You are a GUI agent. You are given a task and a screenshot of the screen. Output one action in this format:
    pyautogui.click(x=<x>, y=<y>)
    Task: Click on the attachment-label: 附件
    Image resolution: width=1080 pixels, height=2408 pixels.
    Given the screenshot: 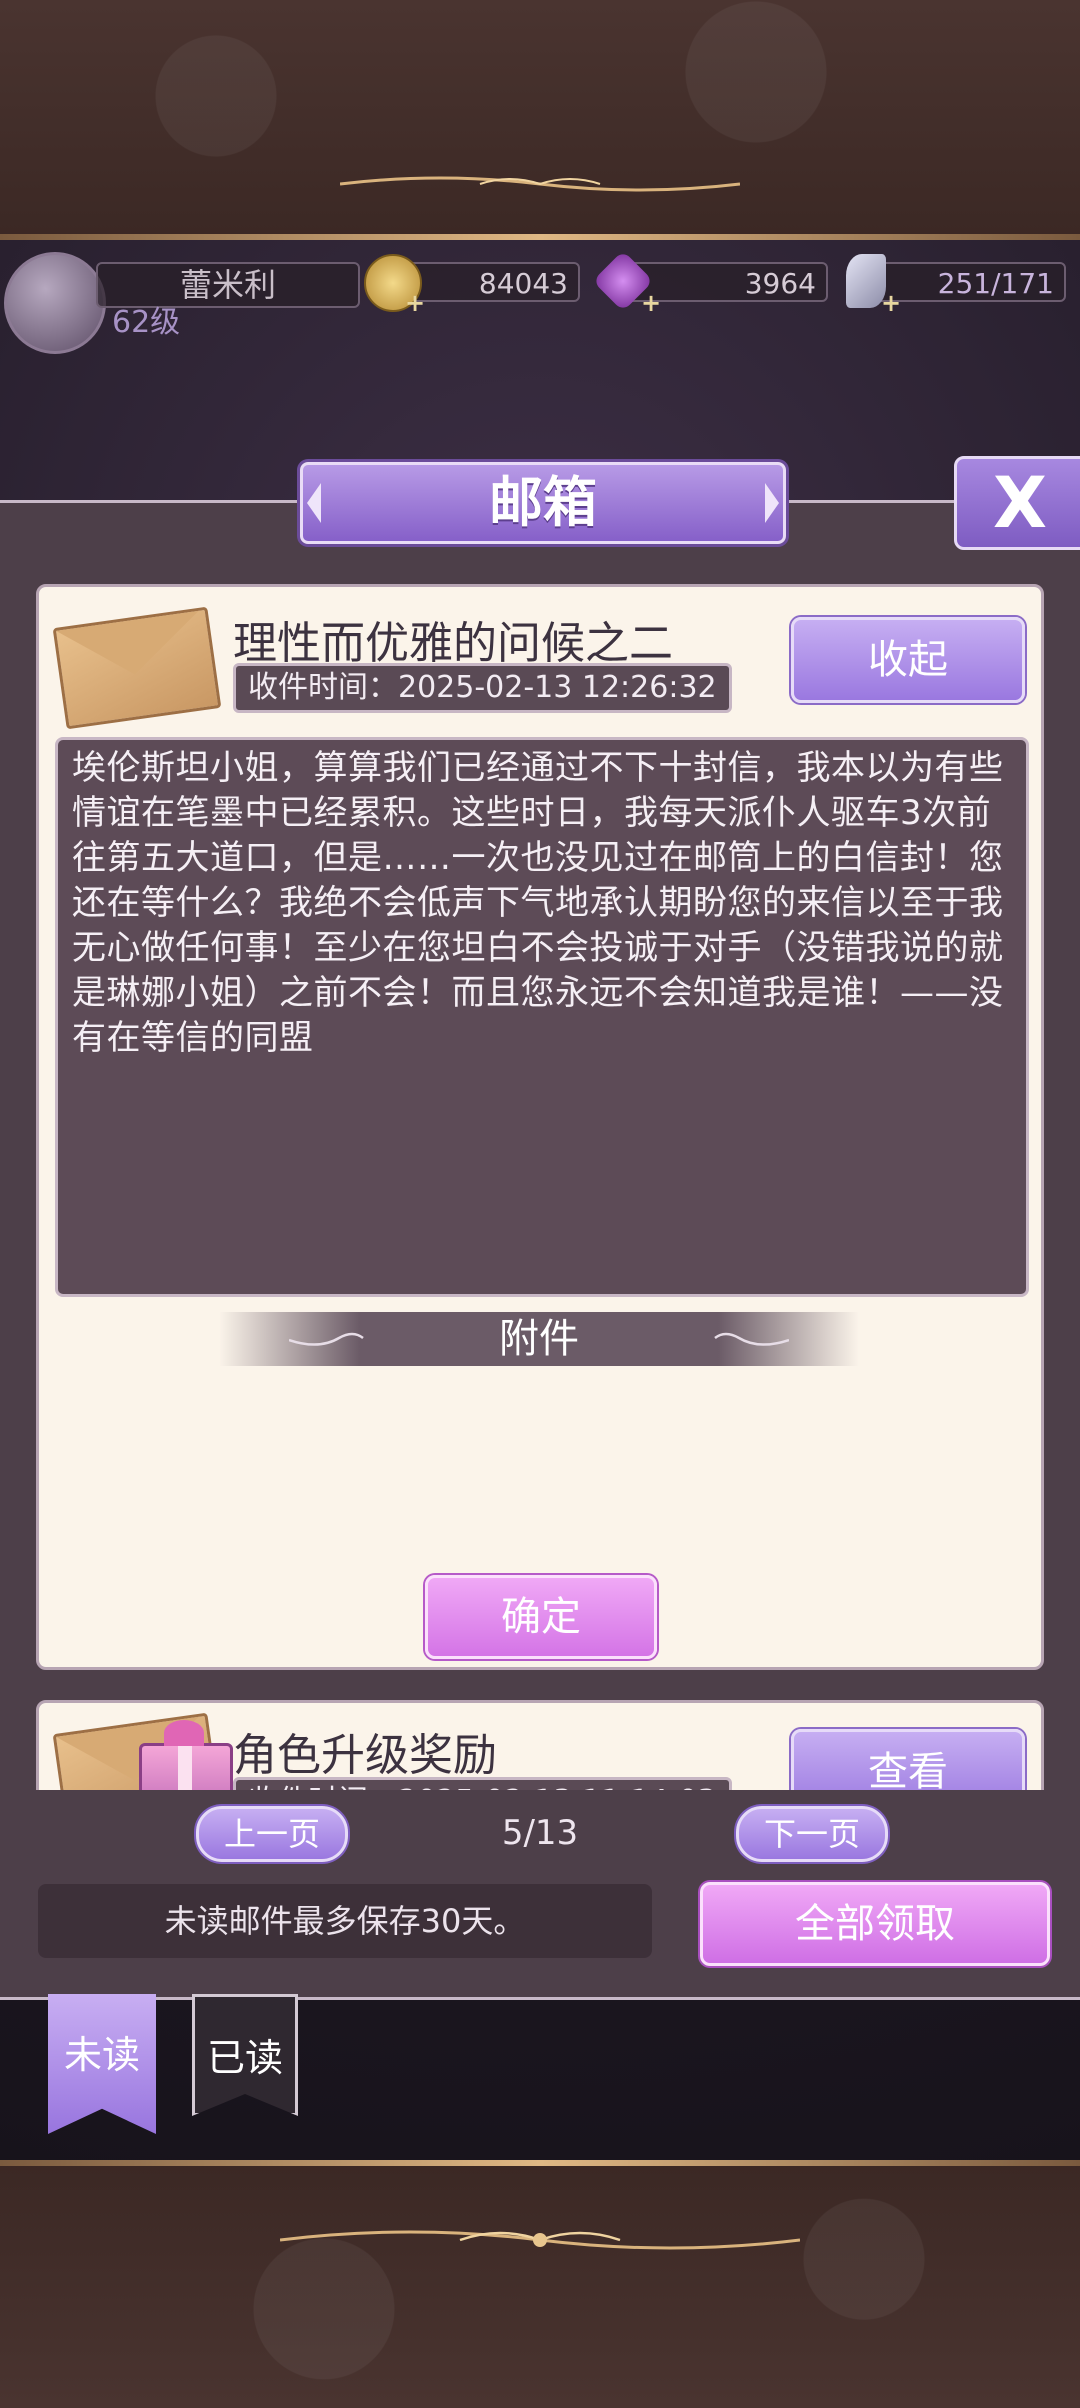 What is the action you would take?
    pyautogui.click(x=539, y=1339)
    